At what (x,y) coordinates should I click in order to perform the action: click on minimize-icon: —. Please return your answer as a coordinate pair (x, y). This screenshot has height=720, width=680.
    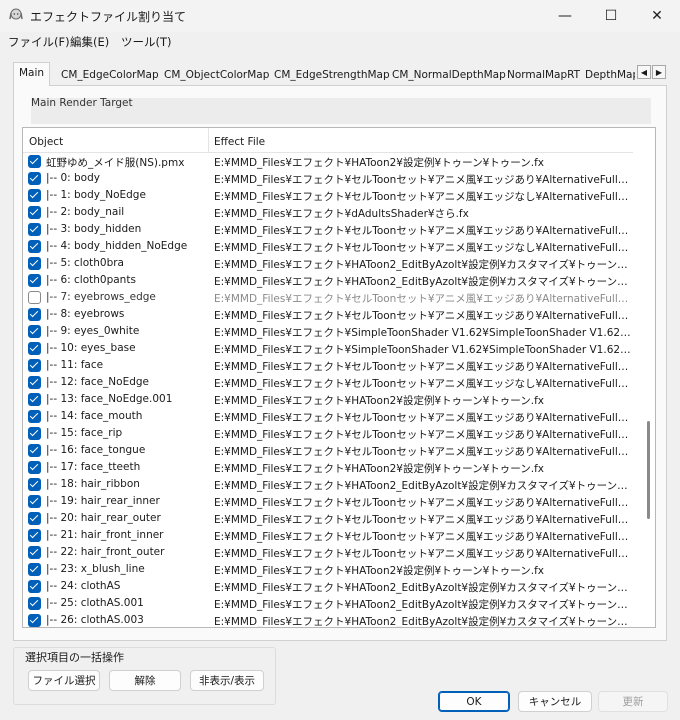
    Looking at the image, I should click on (565, 16).